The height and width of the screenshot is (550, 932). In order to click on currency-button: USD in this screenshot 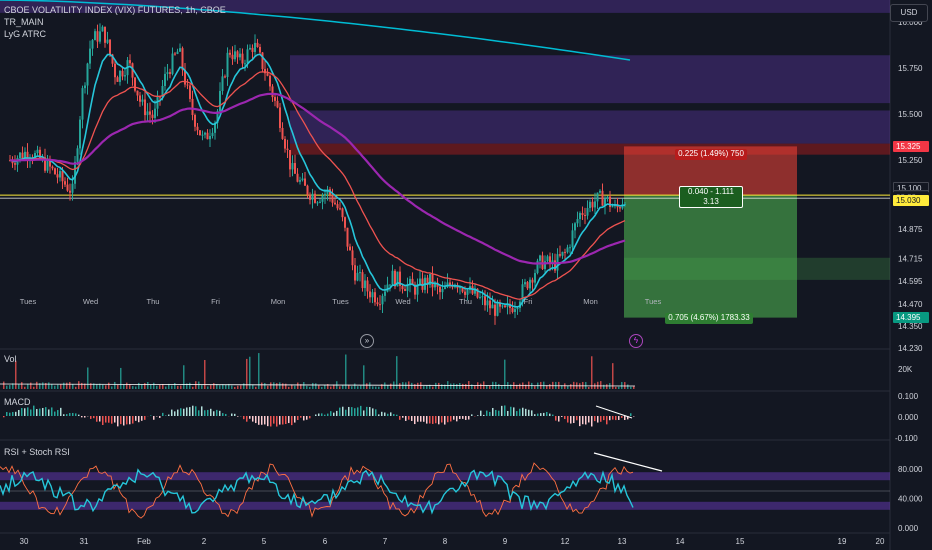, I will do `click(909, 13)`.